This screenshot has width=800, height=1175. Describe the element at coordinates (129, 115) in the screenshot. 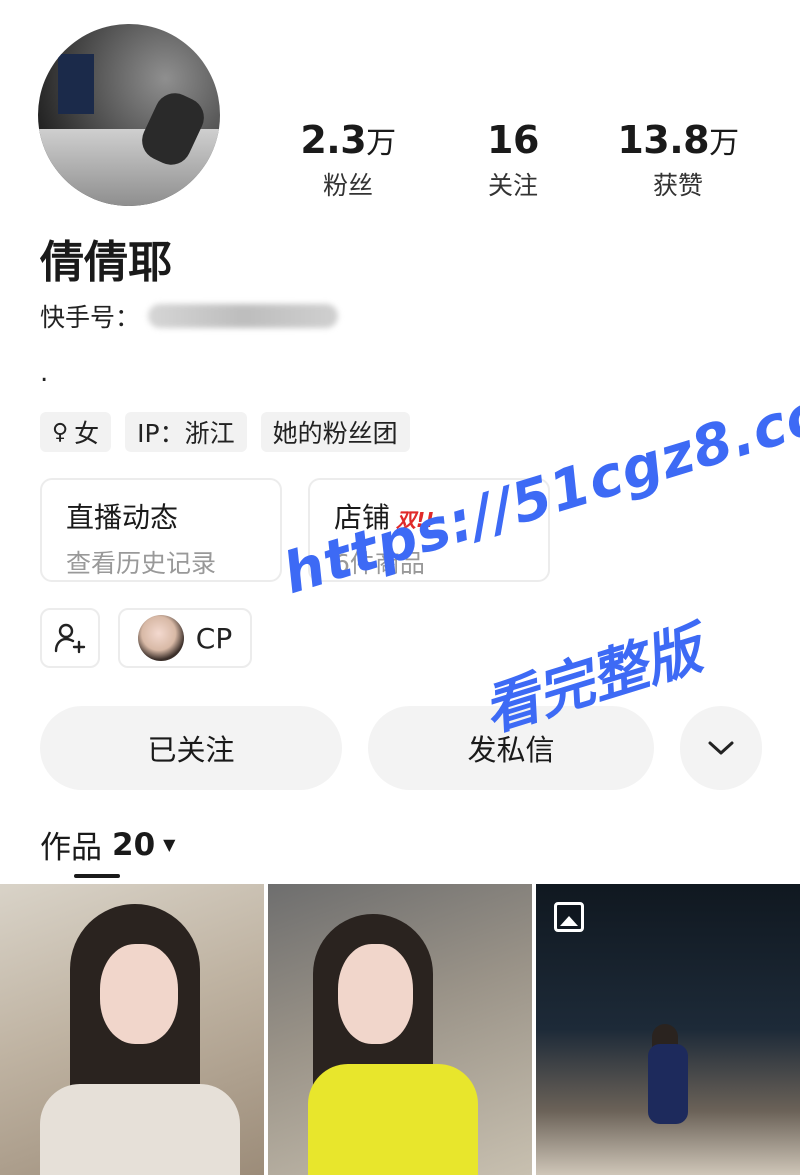

I see `profile-avatar` at that location.